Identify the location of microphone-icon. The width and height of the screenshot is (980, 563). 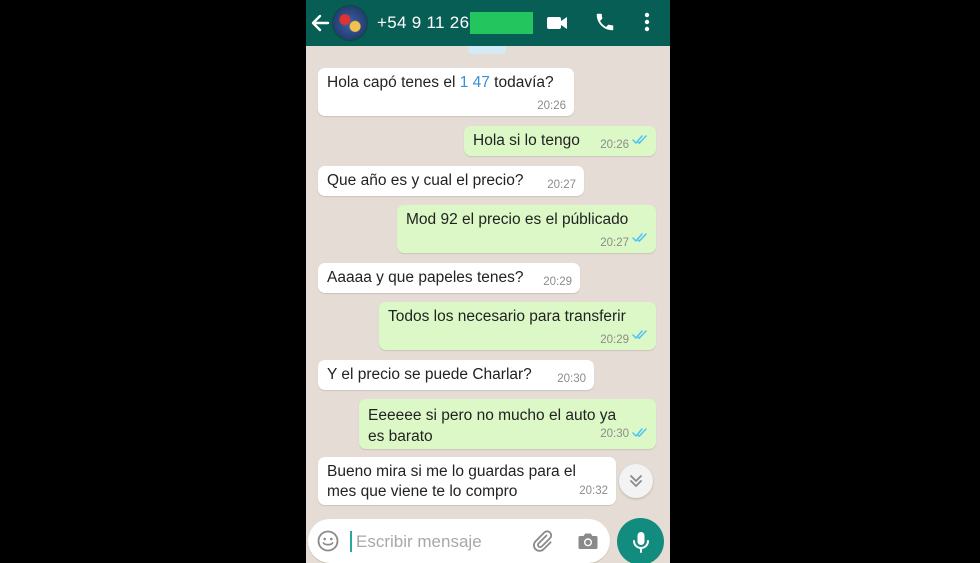
(640, 542).